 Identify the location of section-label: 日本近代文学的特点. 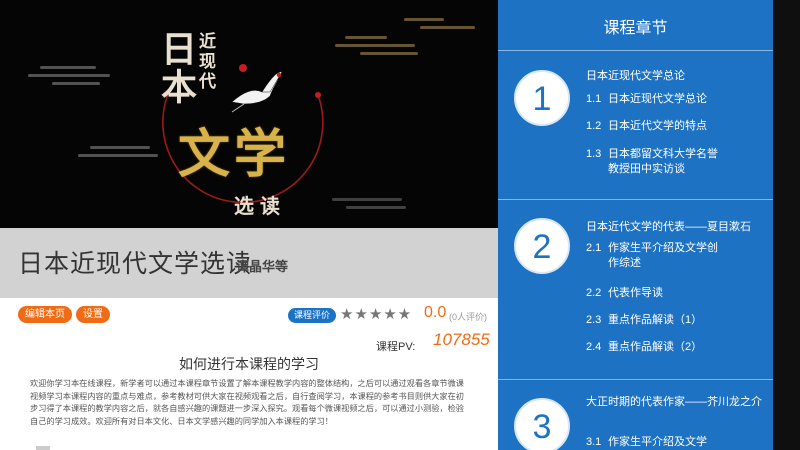
(657, 126).